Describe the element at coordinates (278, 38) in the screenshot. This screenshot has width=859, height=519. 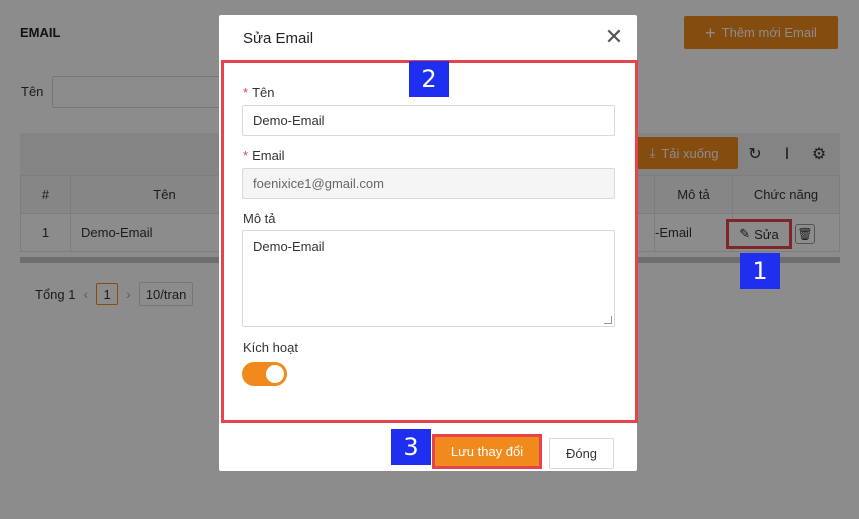
I see `modal-title: Sửa Email` at that location.